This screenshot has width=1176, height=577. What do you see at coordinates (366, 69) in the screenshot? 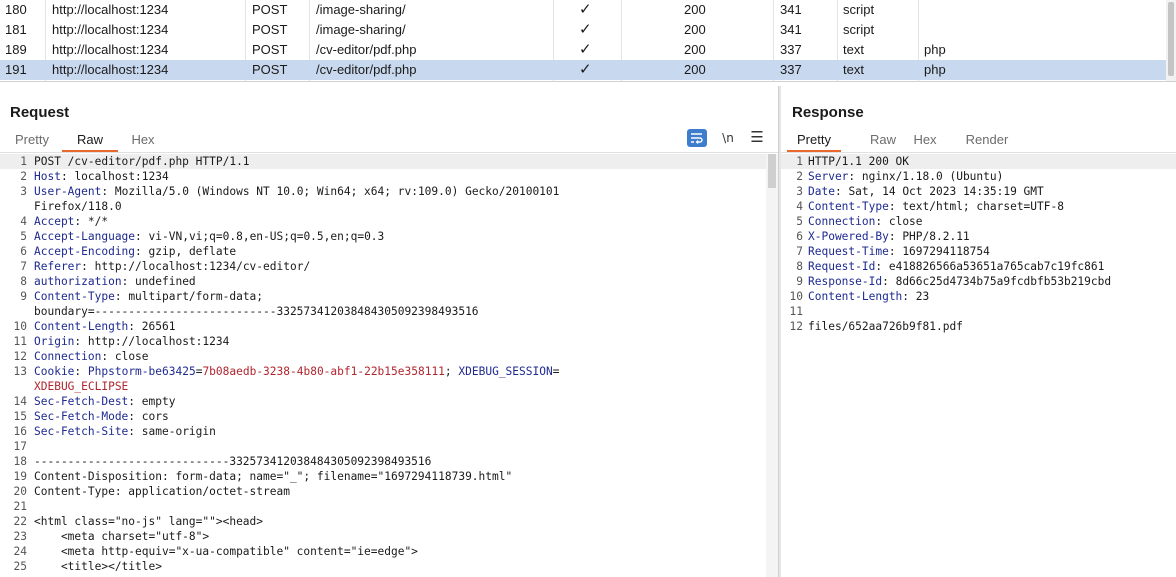
I see `row-url: /cv-editor/pdf.php` at bounding box center [366, 69].